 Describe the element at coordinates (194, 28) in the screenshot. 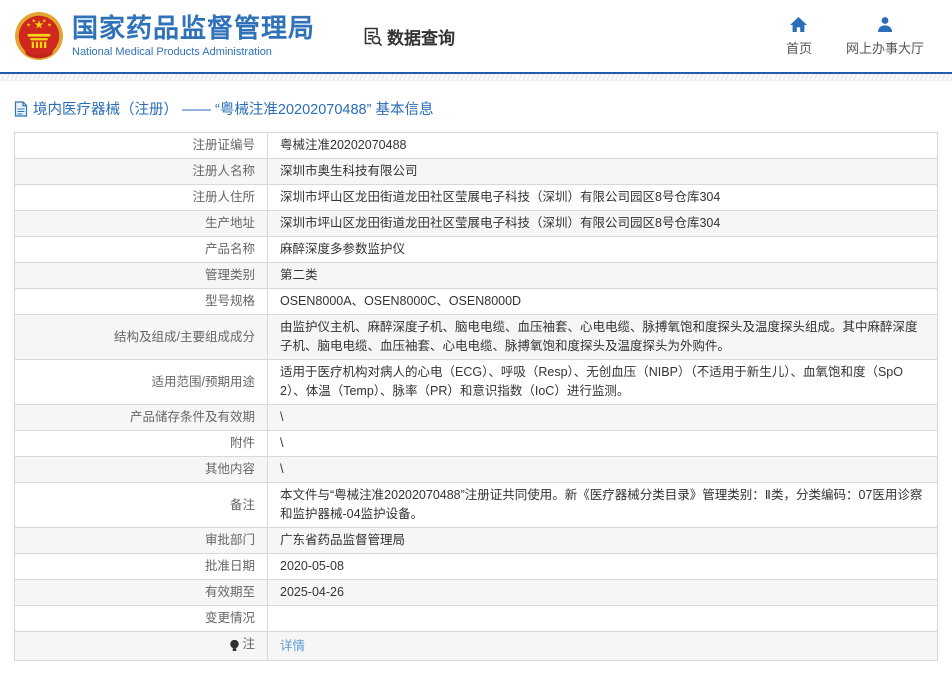

I see `org-name-cn: 国家药品监督管理局` at that location.